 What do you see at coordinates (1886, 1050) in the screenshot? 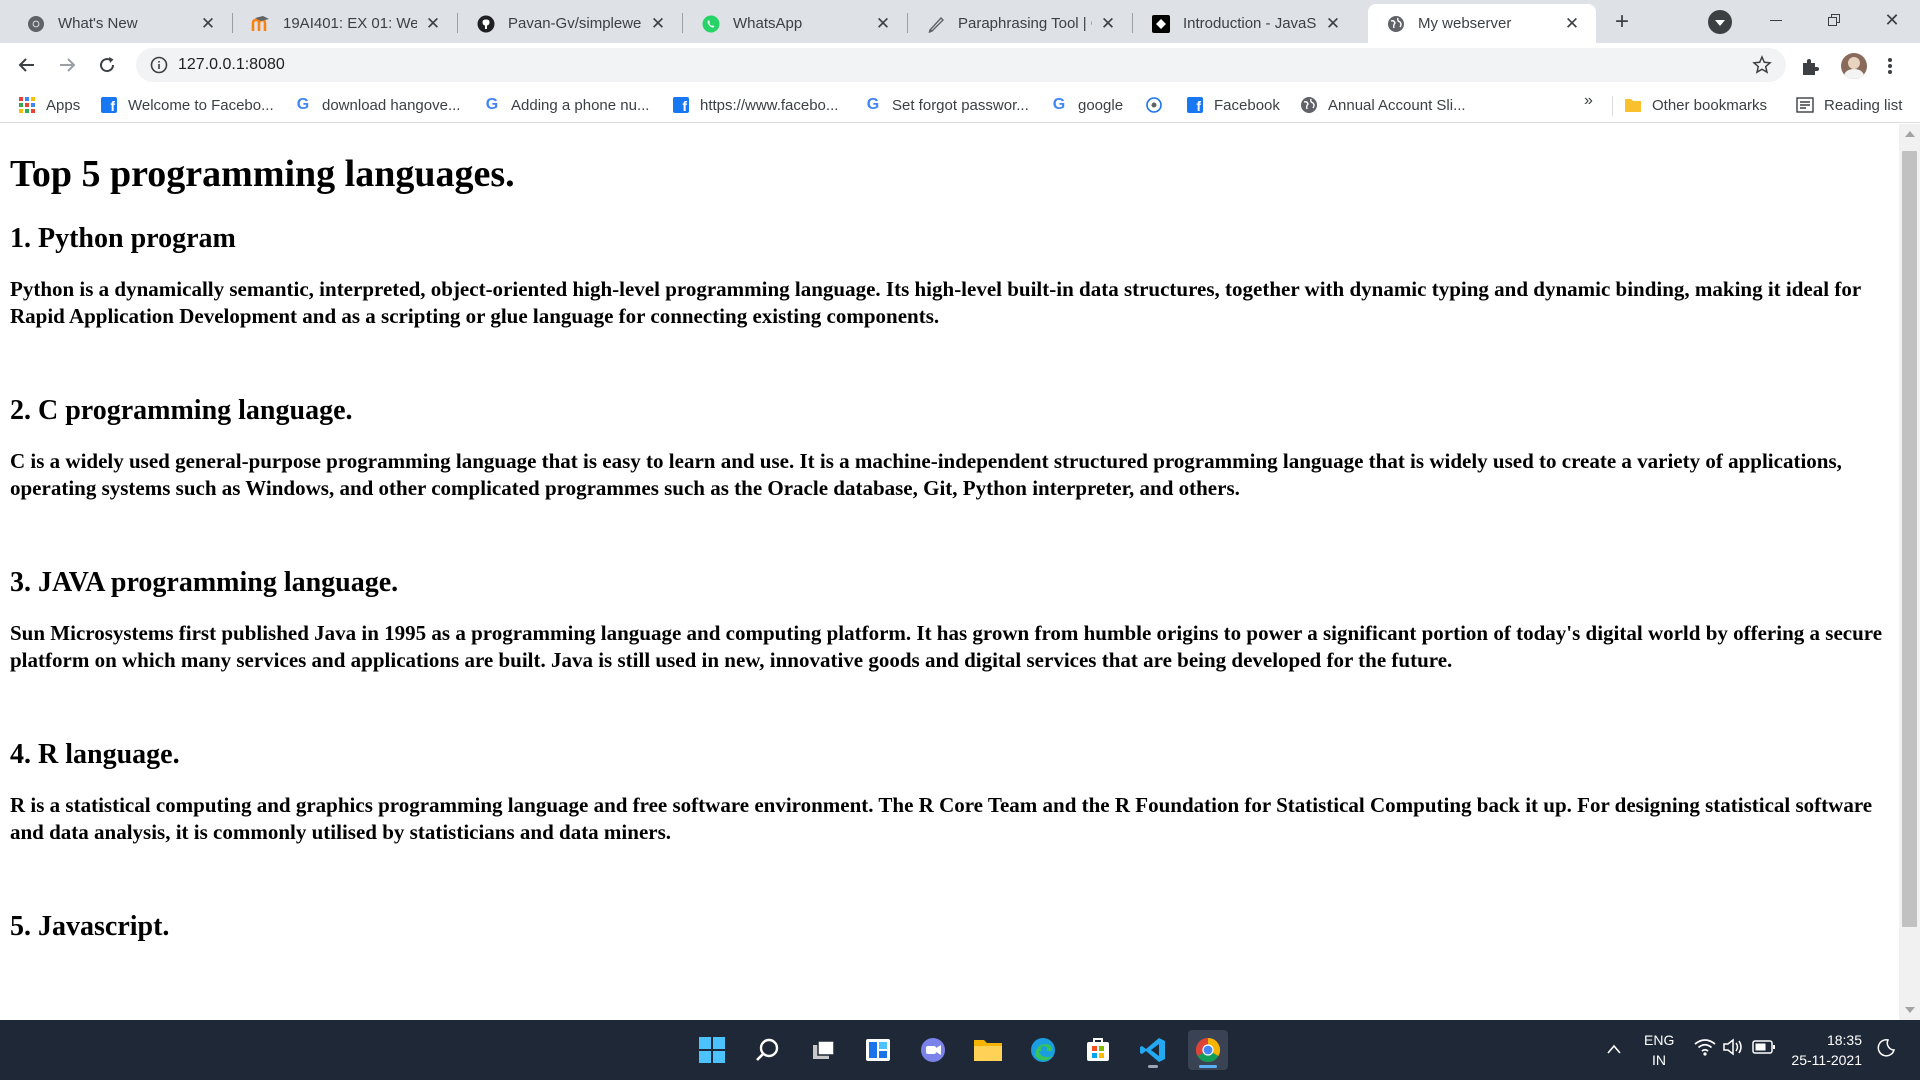
I see `notifications-icon` at bounding box center [1886, 1050].